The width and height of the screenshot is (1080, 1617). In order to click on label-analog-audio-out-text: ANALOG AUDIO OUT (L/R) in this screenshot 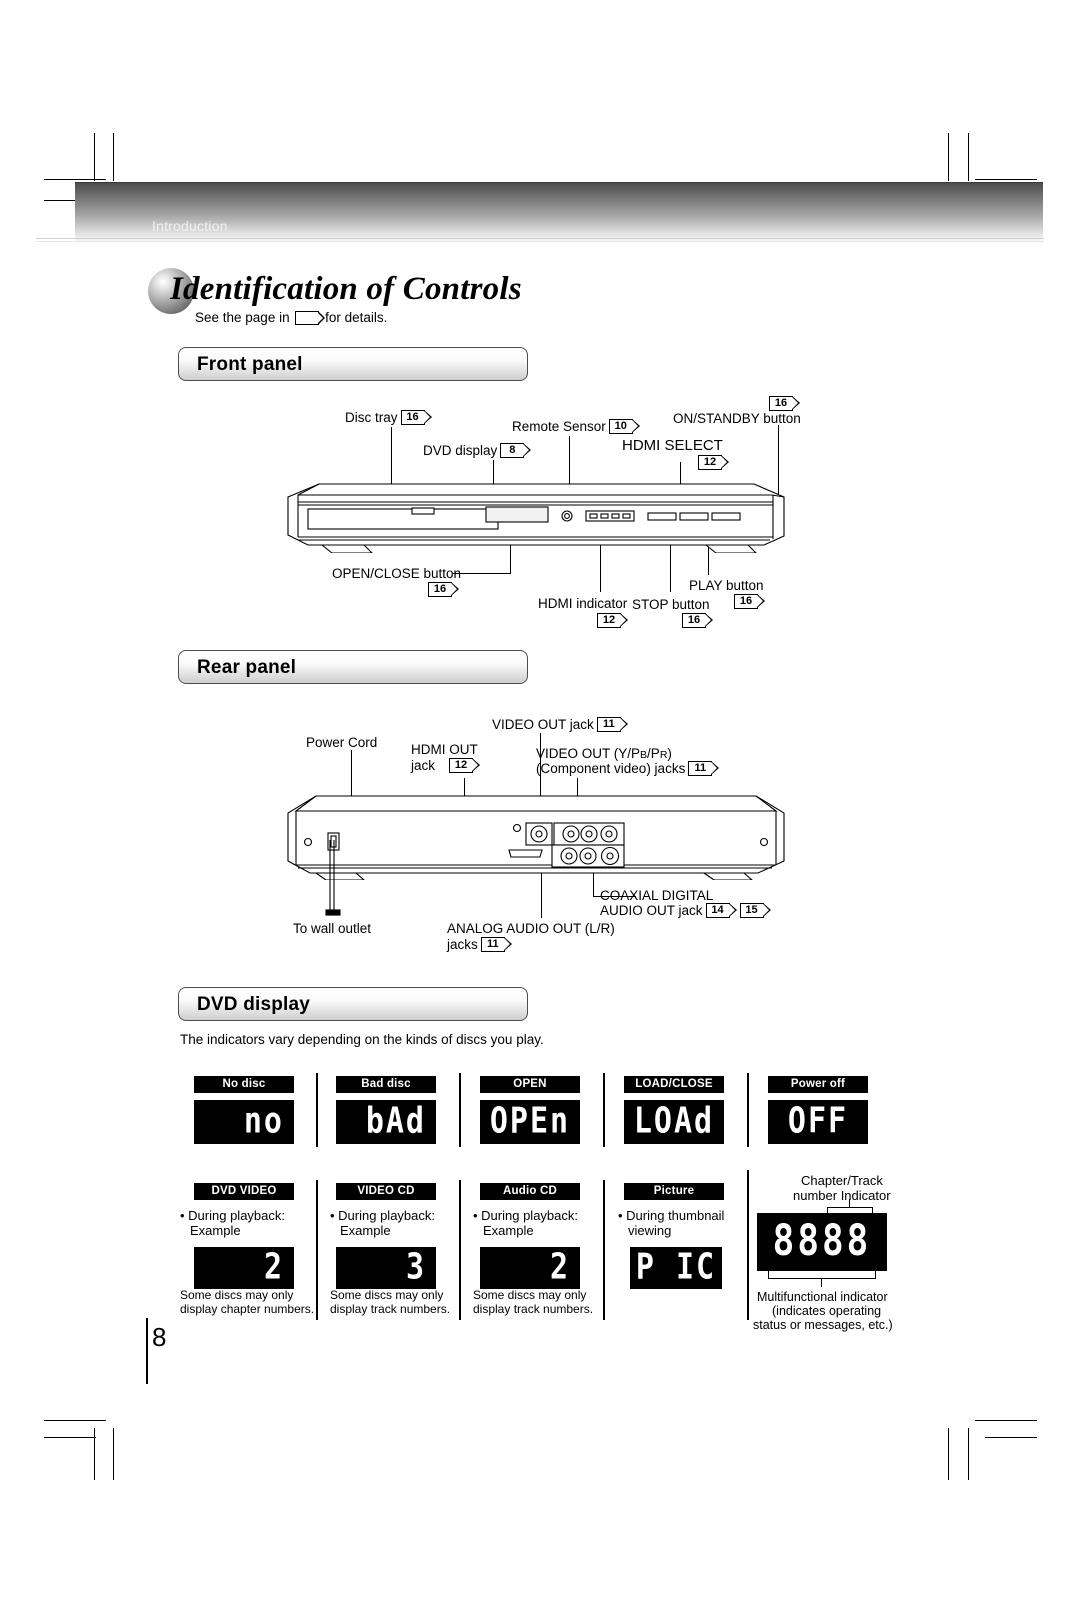, I will do `click(531, 928)`.